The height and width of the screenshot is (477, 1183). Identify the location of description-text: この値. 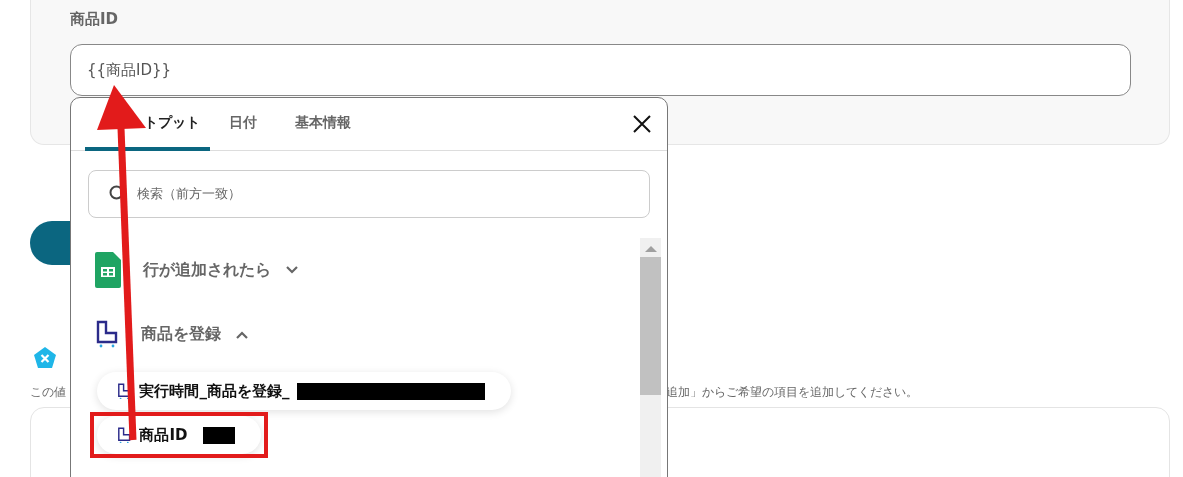
(48, 392).